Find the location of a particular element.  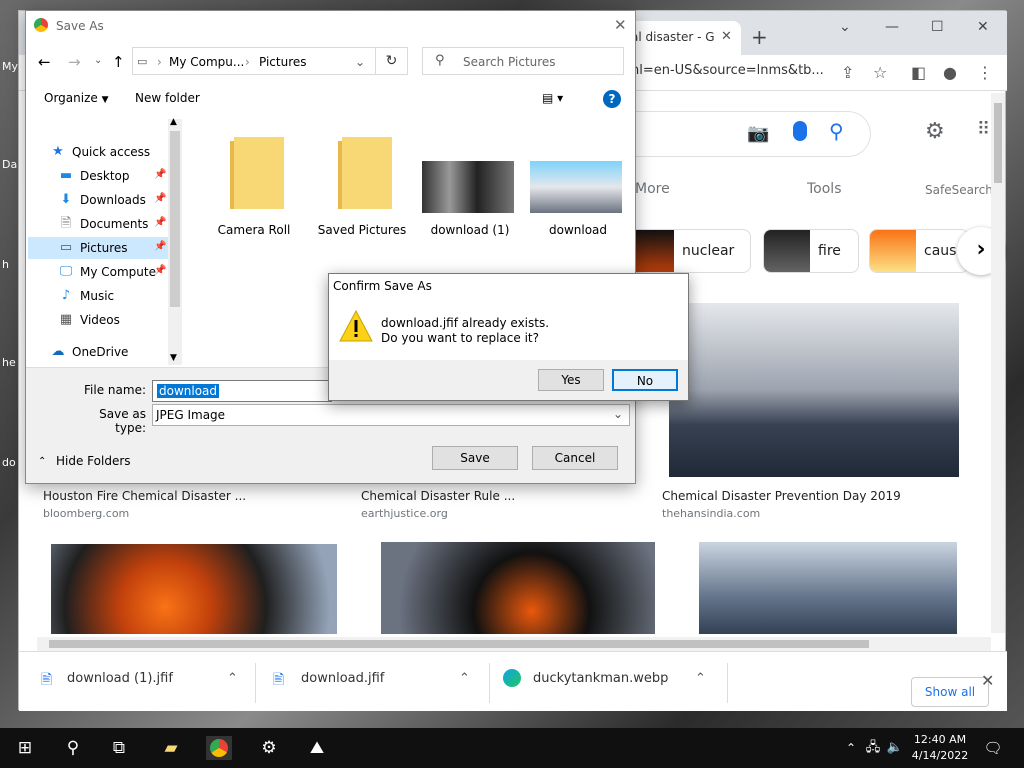

nav-pictures: ▭ Pictures 📌 is located at coordinates (98, 248).